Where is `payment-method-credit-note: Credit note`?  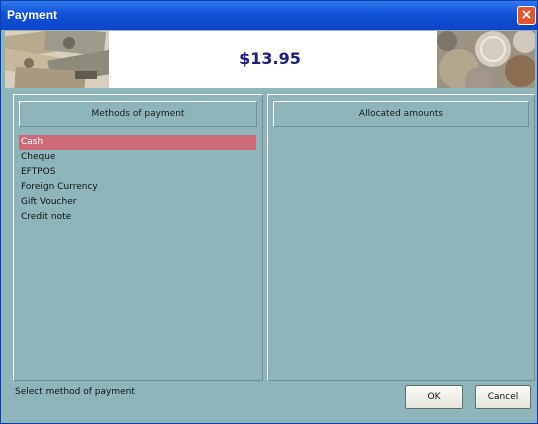
payment-method-credit-note: Credit note is located at coordinates (137, 217).